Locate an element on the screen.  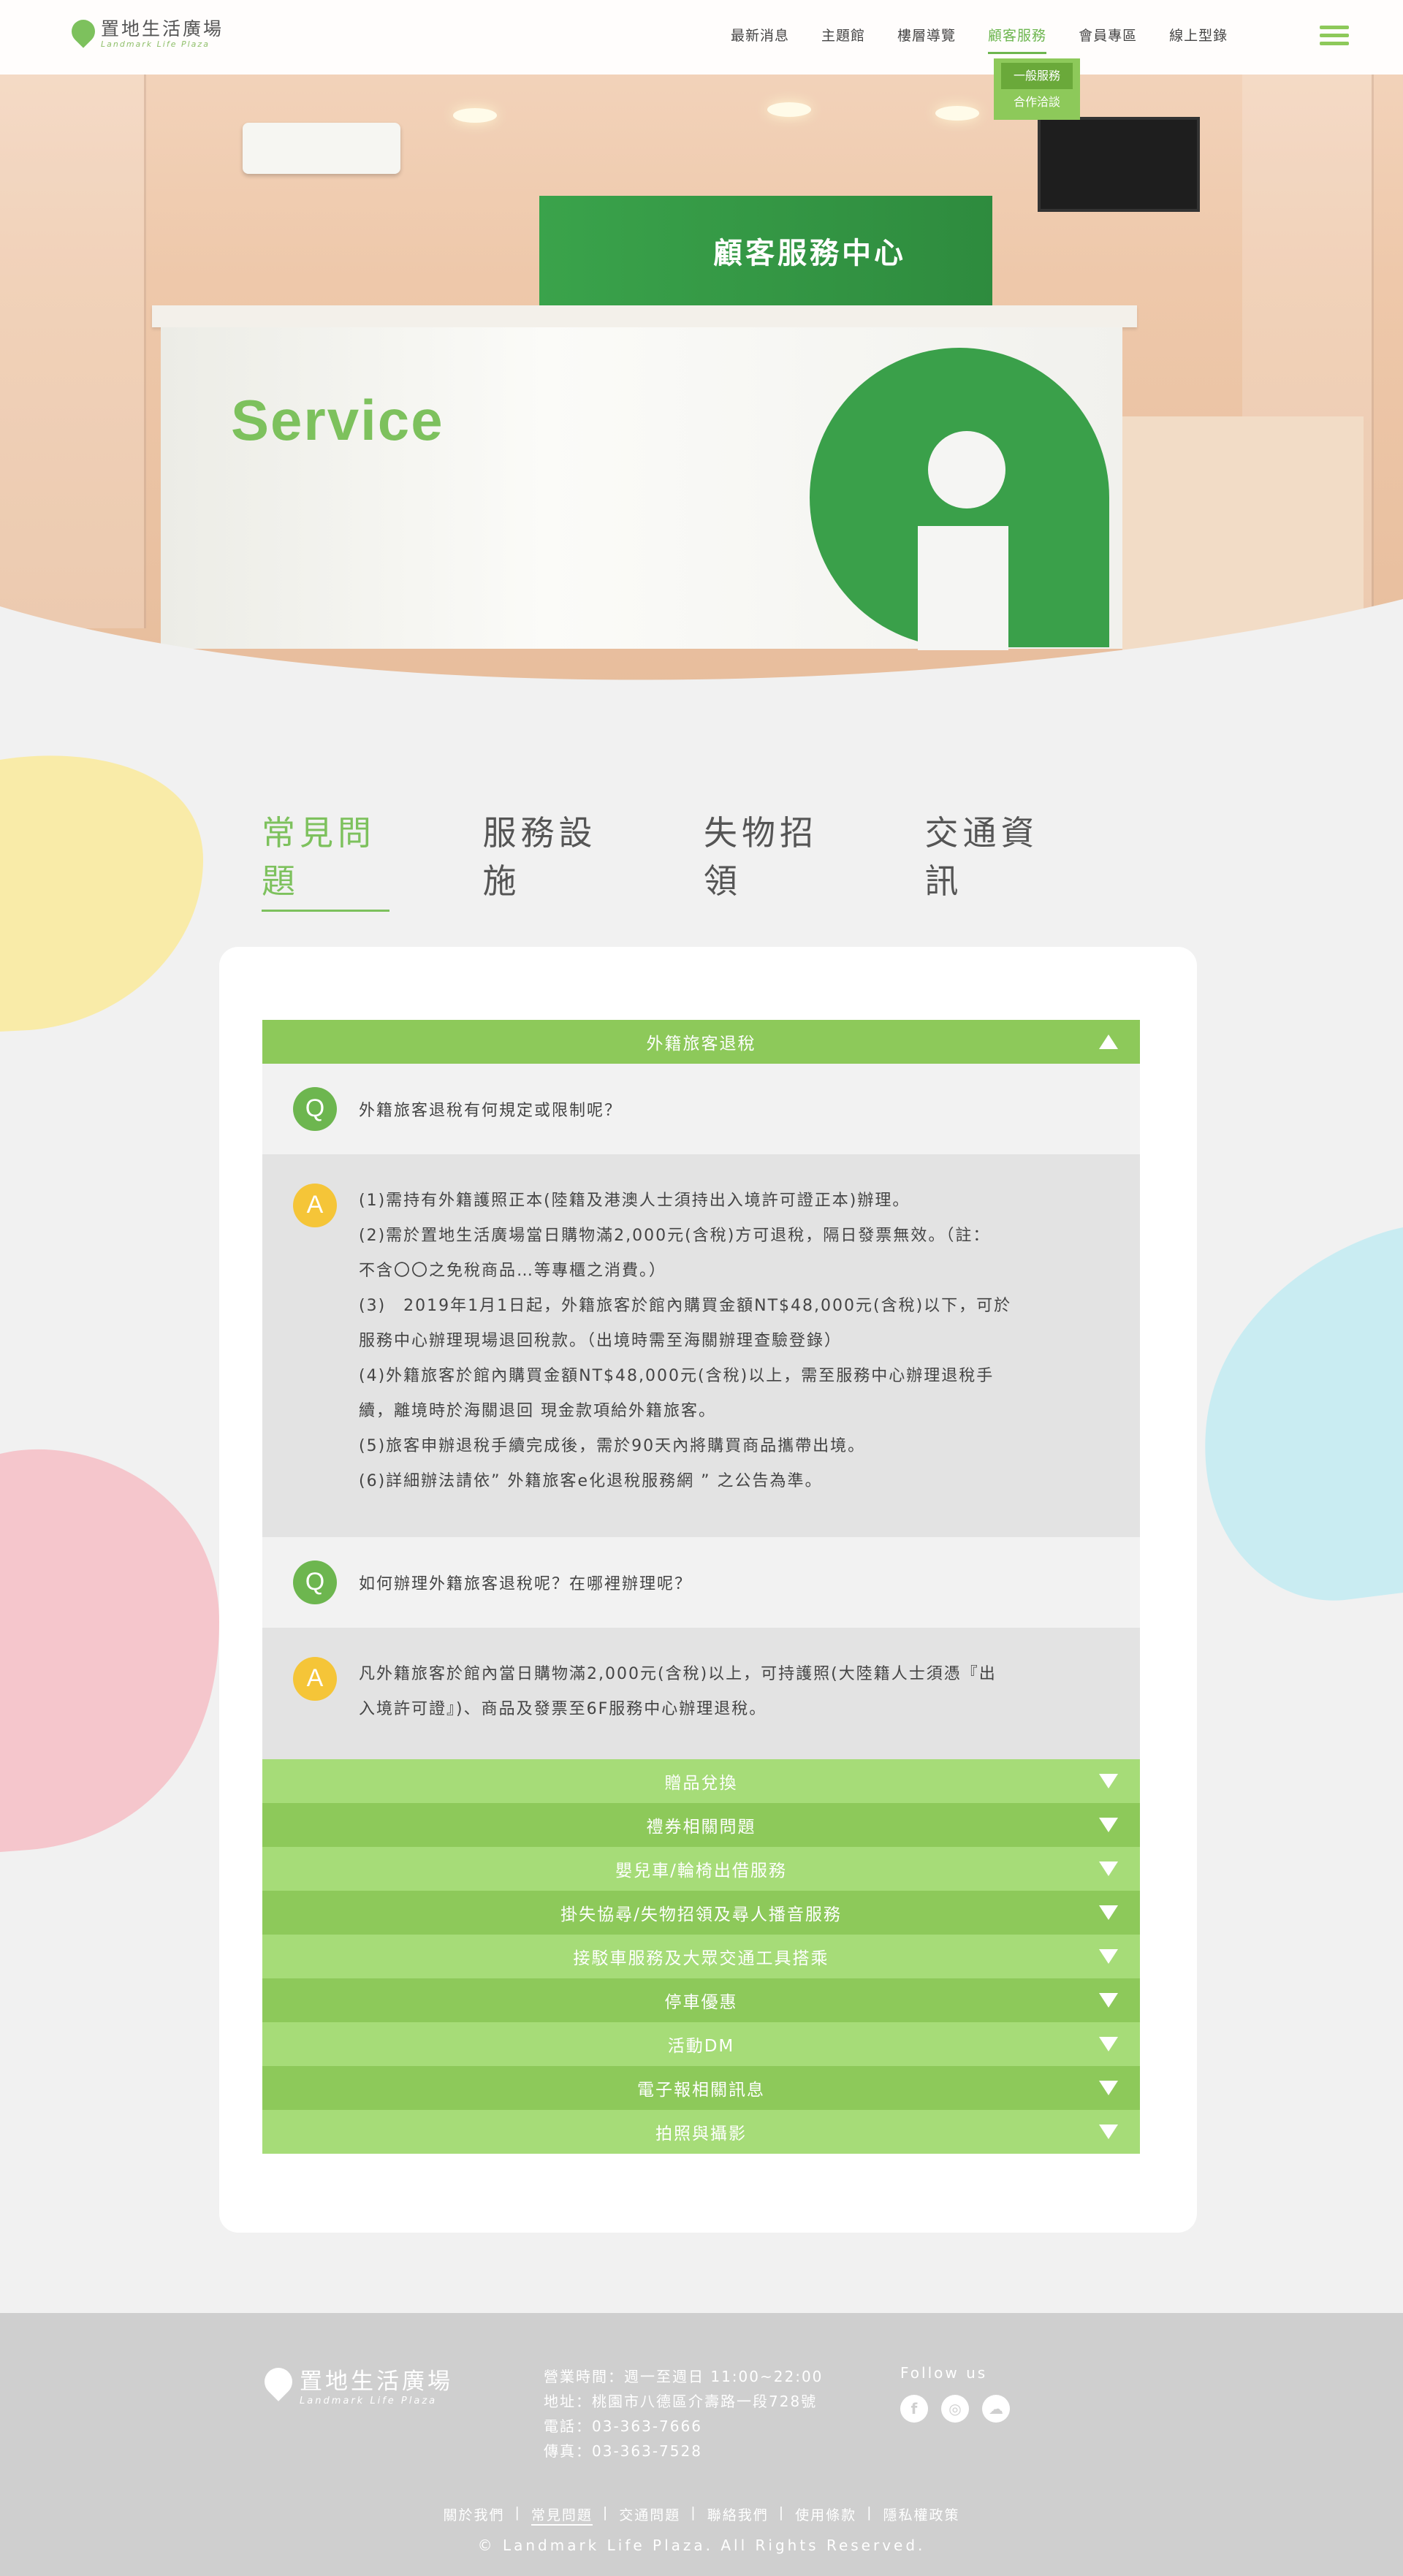
counter-top is located at coordinates (644, 316).